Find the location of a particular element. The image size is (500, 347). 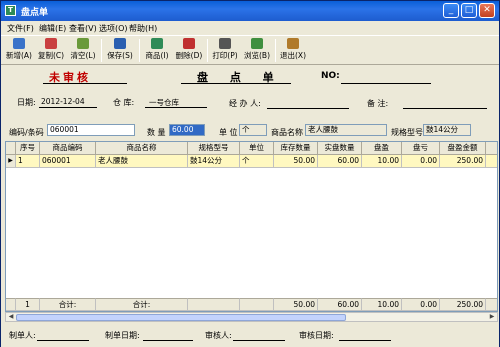

col-gain-amount: 盘盈金额 is located at coordinates (463, 148).